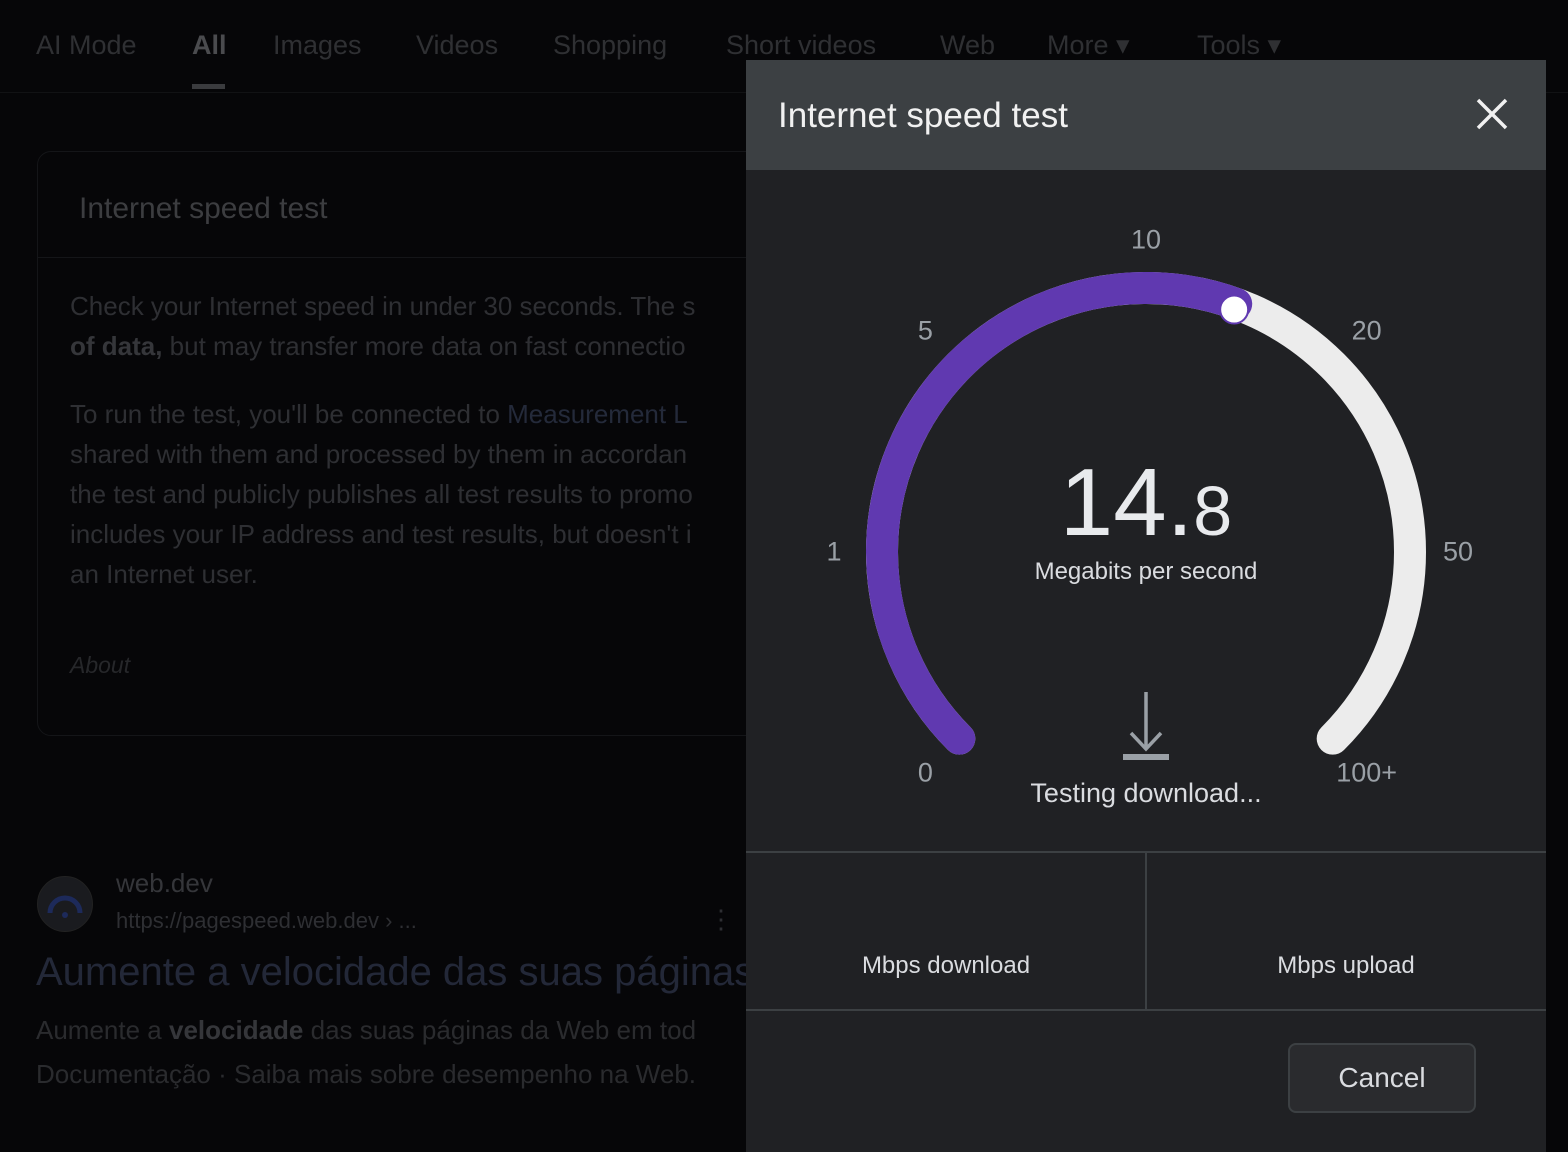 This screenshot has height=1152, width=1568. What do you see at coordinates (203, 208) in the screenshot?
I see `card-title: Internet speed test` at bounding box center [203, 208].